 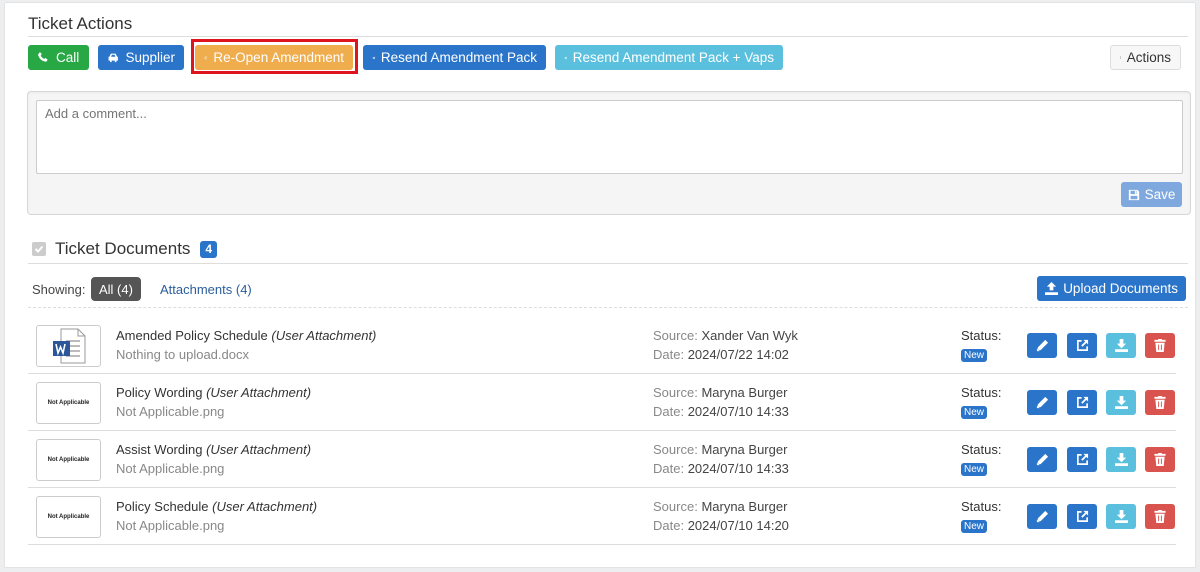 I want to click on dashed-divider, so click(x=608, y=307).